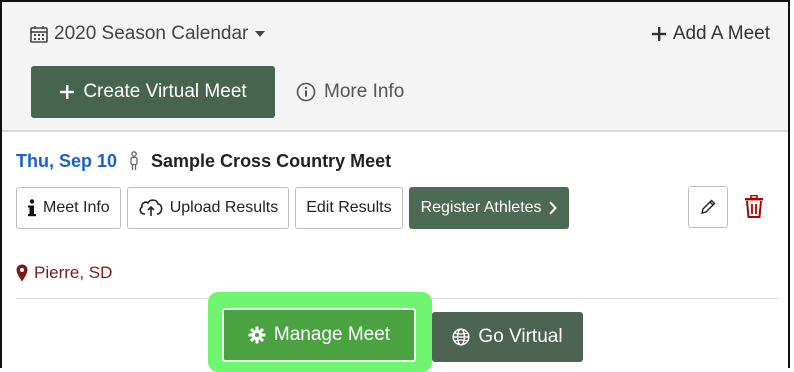 Image resolution: width=794 pixels, height=372 pixels. Describe the element at coordinates (461, 337) in the screenshot. I see `globe-icon` at that location.